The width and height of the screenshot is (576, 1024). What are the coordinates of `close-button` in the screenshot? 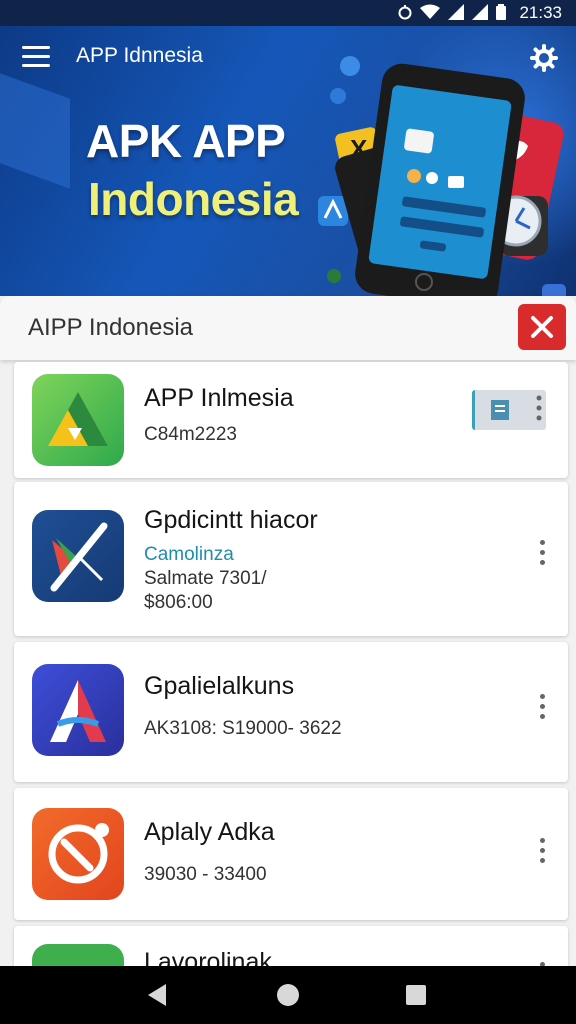 It's located at (542, 327).